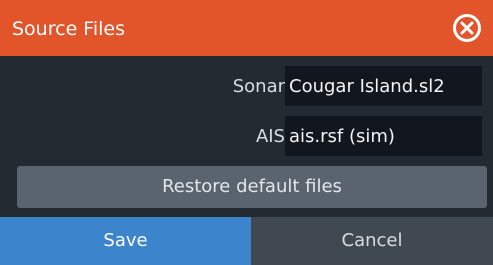 Image resolution: width=493 pixels, height=265 pixels. What do you see at coordinates (258, 86) in the screenshot?
I see `sonar-label: Sonar` at bounding box center [258, 86].